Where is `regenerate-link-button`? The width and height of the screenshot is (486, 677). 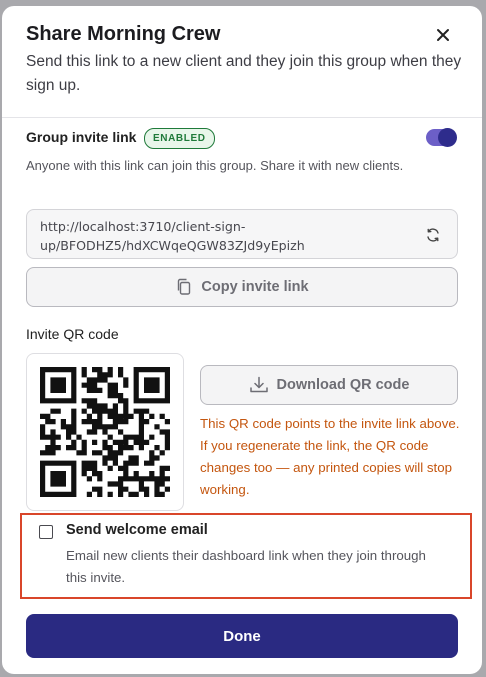 regenerate-link-button is located at coordinates (433, 235).